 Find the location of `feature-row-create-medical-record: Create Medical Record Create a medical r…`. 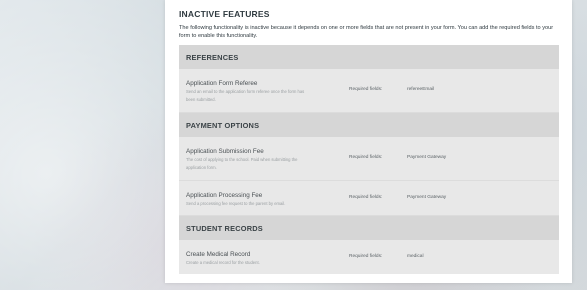

feature-row-create-medical-record: Create Medical Record Create a medical r… is located at coordinates (369, 257).